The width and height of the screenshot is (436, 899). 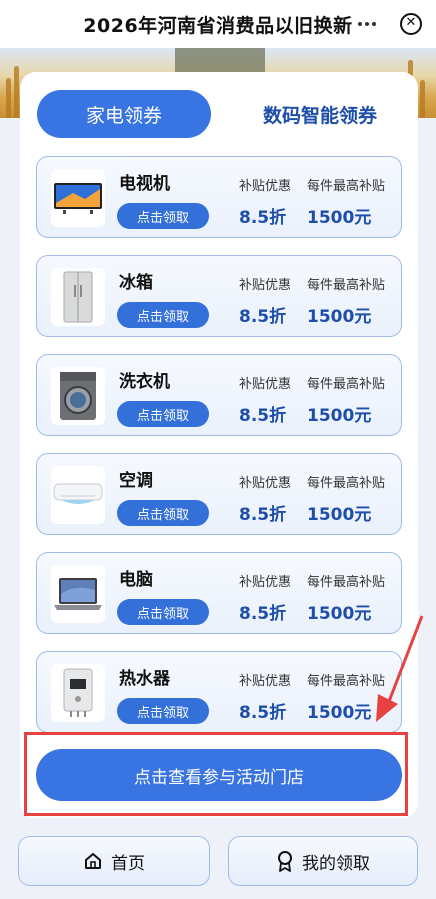 What do you see at coordinates (219, 692) in the screenshot?
I see `product-card-water-heater: 热水器 点击领取 补贴优惠 每件最高补贴 8.5折 1500元` at bounding box center [219, 692].